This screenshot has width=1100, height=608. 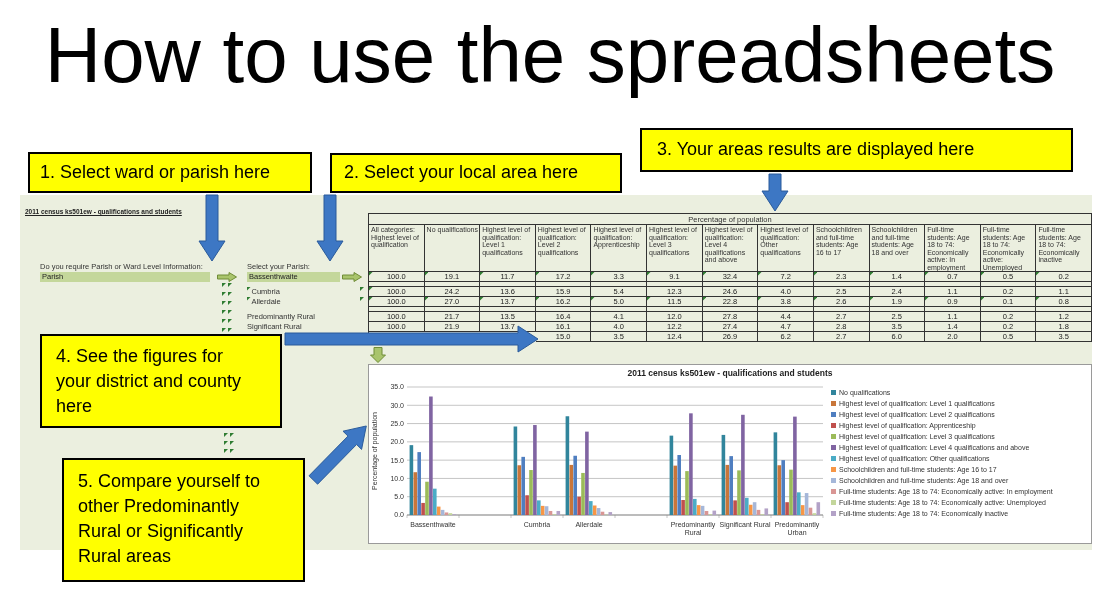 What do you see at coordinates (170, 172) in the screenshot?
I see `callout-note: 1. Select ward or parish here` at bounding box center [170, 172].